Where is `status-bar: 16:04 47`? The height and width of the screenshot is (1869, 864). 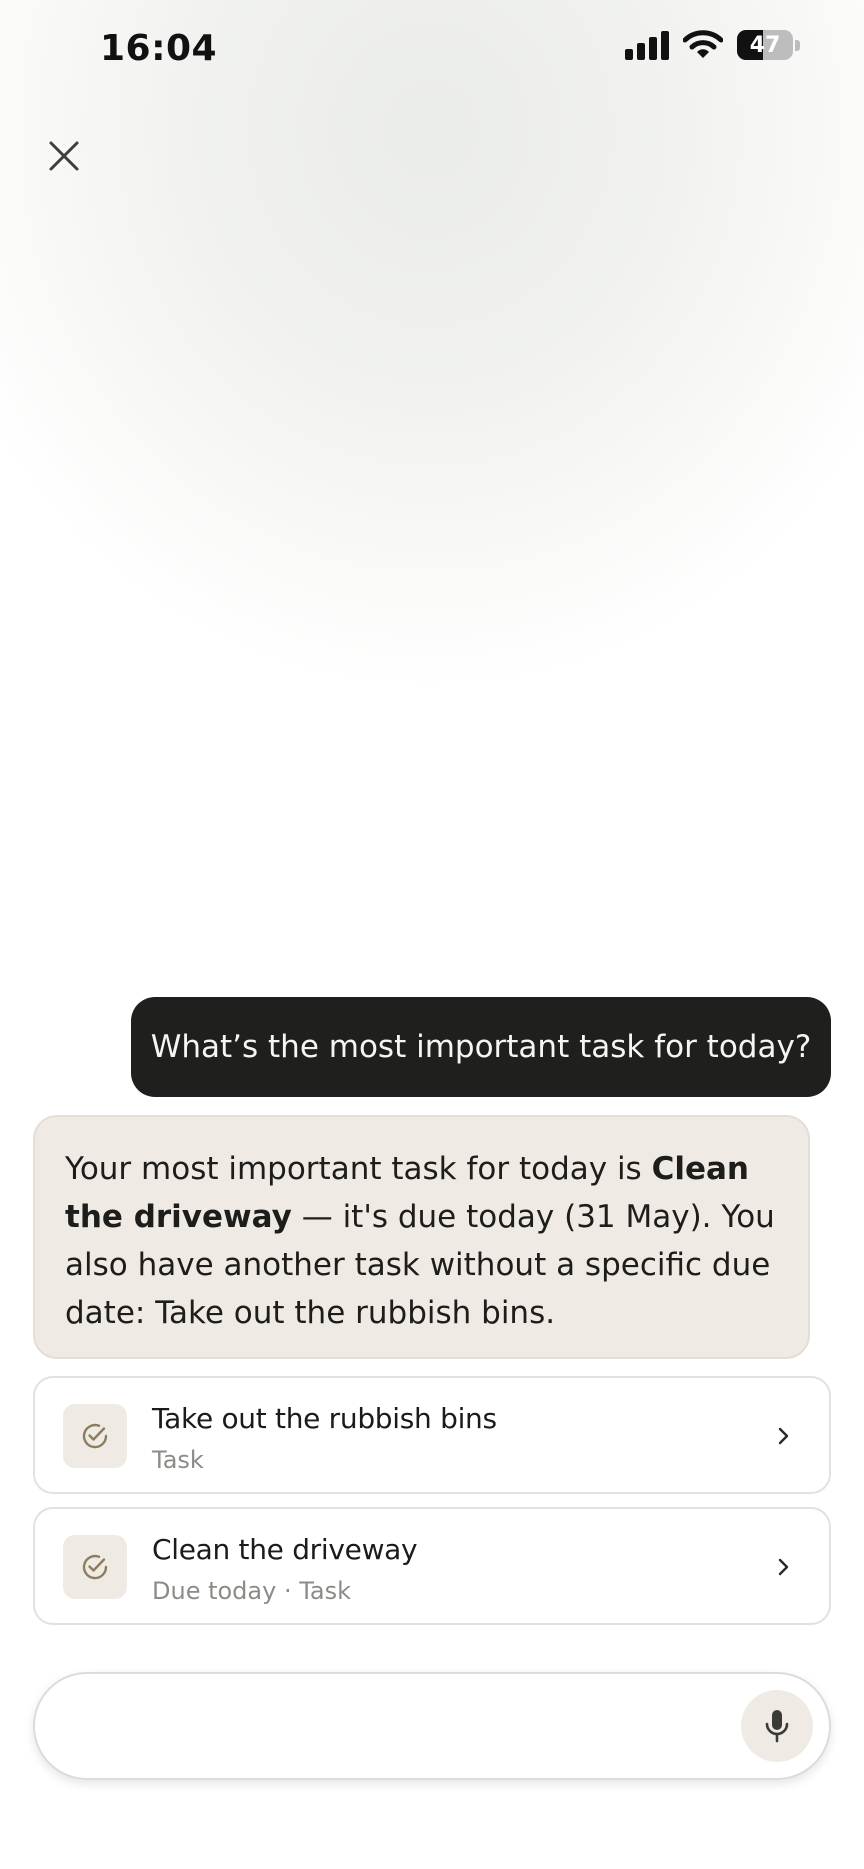
status-bar: 16:04 47 is located at coordinates (432, 52).